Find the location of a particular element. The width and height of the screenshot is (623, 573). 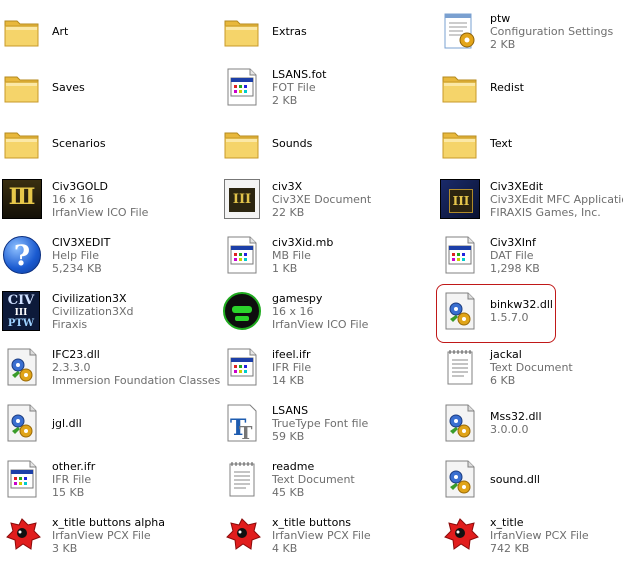

highlight-ring is located at coordinates (496, 313).